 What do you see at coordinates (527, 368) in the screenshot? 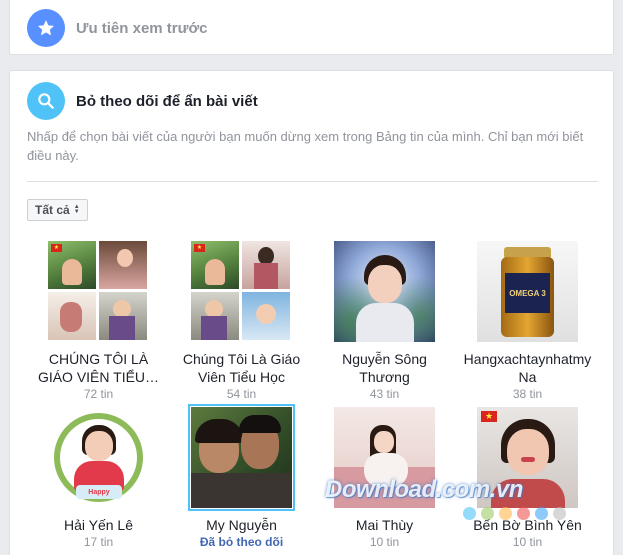
I see `tile-name: Hangxachtaynhatmy Na` at bounding box center [527, 368].